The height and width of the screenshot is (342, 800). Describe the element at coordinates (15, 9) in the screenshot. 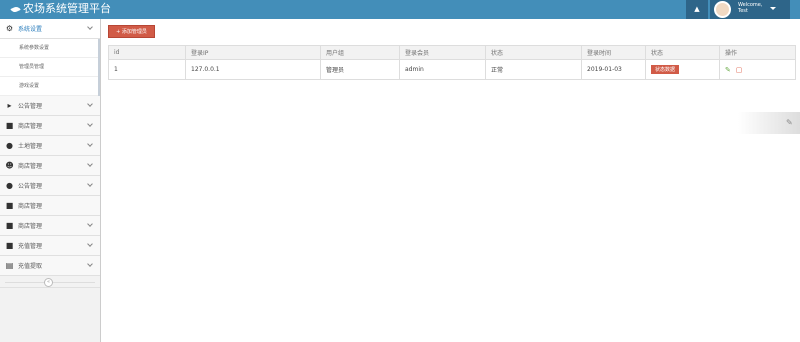

I see `leaf-icon` at that location.